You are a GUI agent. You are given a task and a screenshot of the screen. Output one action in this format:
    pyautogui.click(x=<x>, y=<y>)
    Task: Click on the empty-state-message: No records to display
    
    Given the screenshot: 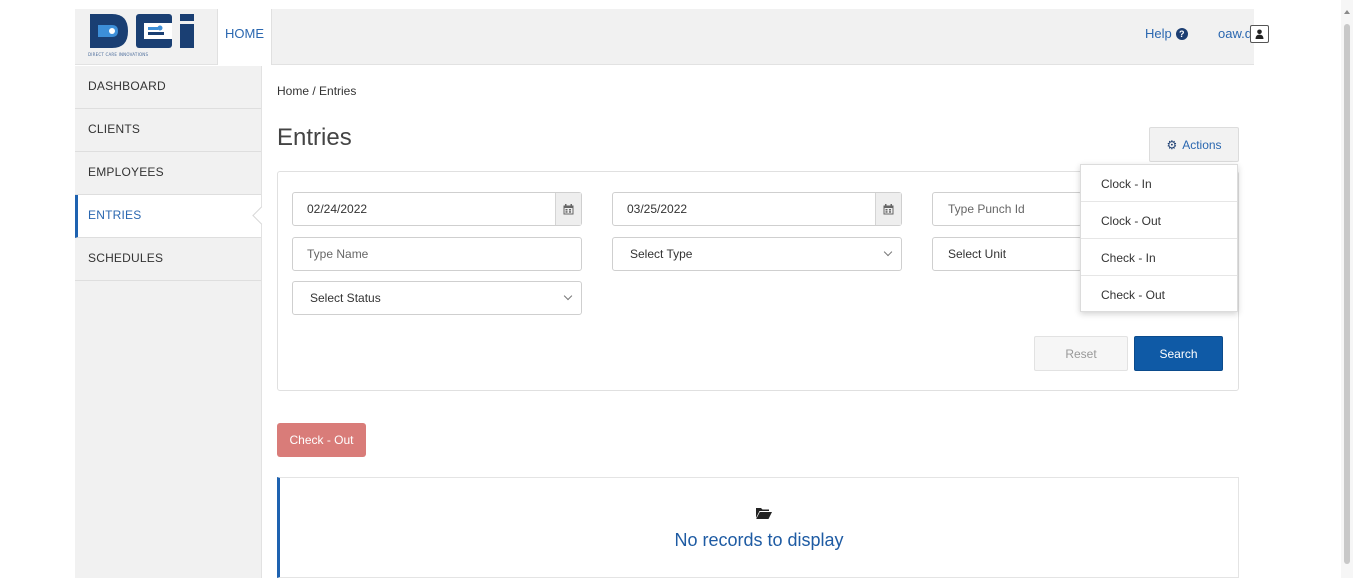 What is the action you would take?
    pyautogui.click(x=759, y=540)
    